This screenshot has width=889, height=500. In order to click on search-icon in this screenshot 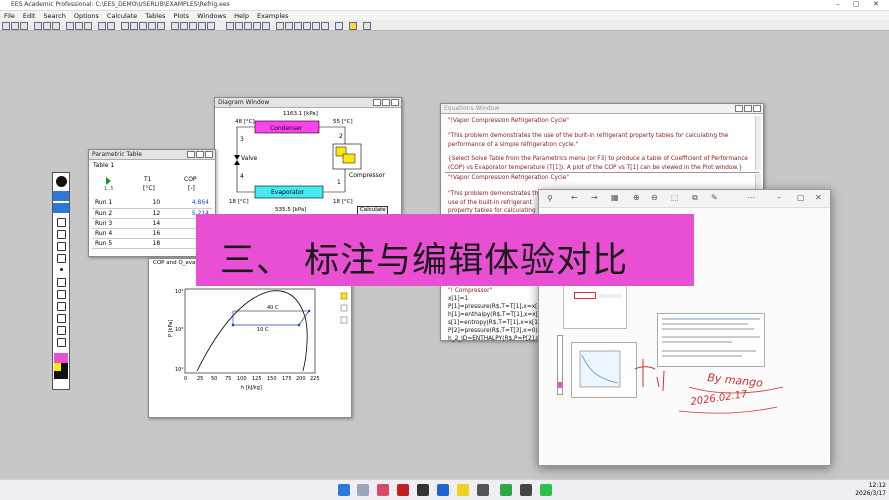, I will do `click(363, 490)`.